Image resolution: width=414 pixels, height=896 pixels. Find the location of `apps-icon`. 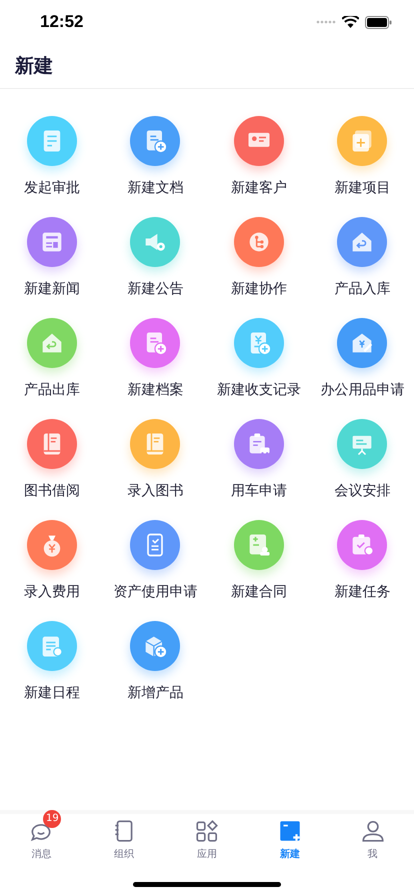

apps-icon is located at coordinates (207, 831).